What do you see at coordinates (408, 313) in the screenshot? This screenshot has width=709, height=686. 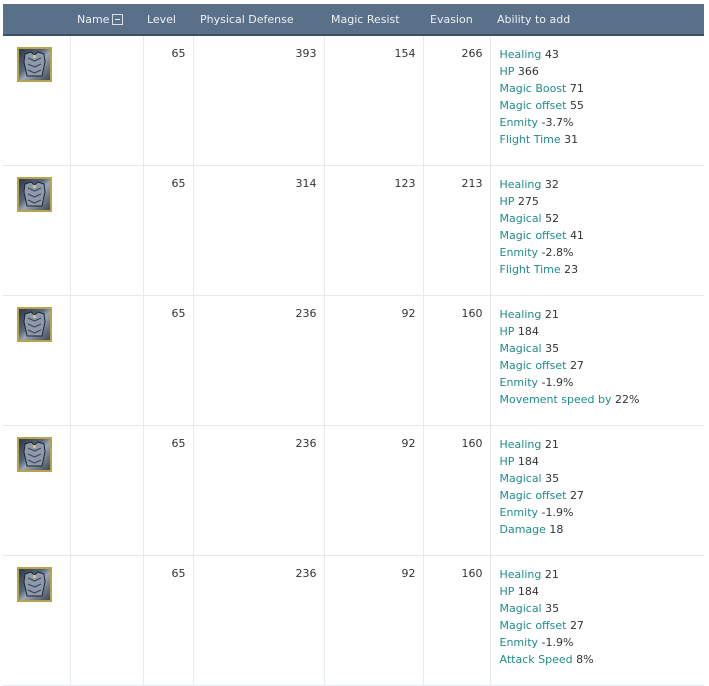 I see `magic-resist-value: 92` at bounding box center [408, 313].